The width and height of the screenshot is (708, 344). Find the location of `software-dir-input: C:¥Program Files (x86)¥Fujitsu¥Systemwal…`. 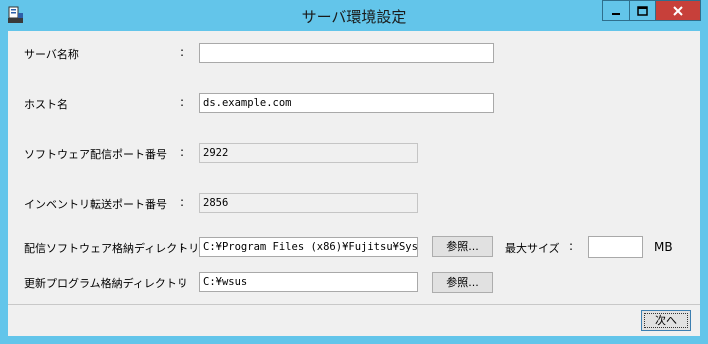

software-dir-input: C:¥Program Files (x86)¥Fujitsu¥Systemwal… is located at coordinates (308, 247).